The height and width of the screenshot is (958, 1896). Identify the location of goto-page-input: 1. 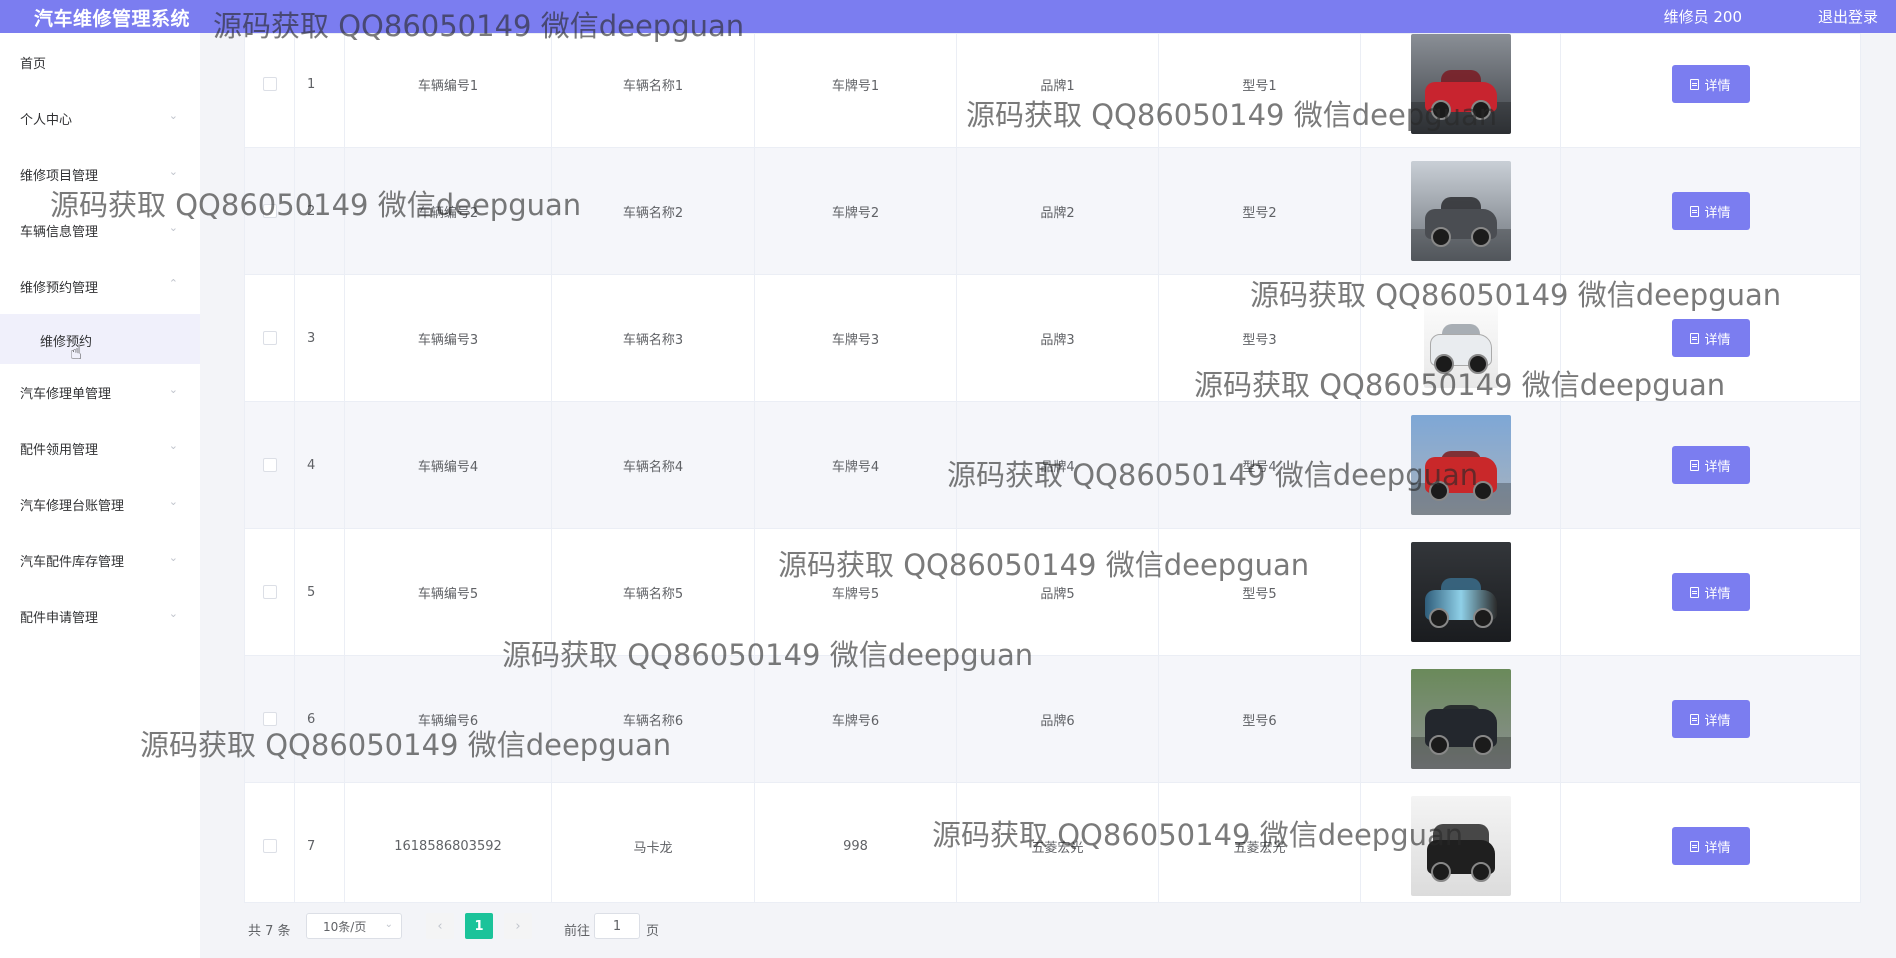
(617, 926).